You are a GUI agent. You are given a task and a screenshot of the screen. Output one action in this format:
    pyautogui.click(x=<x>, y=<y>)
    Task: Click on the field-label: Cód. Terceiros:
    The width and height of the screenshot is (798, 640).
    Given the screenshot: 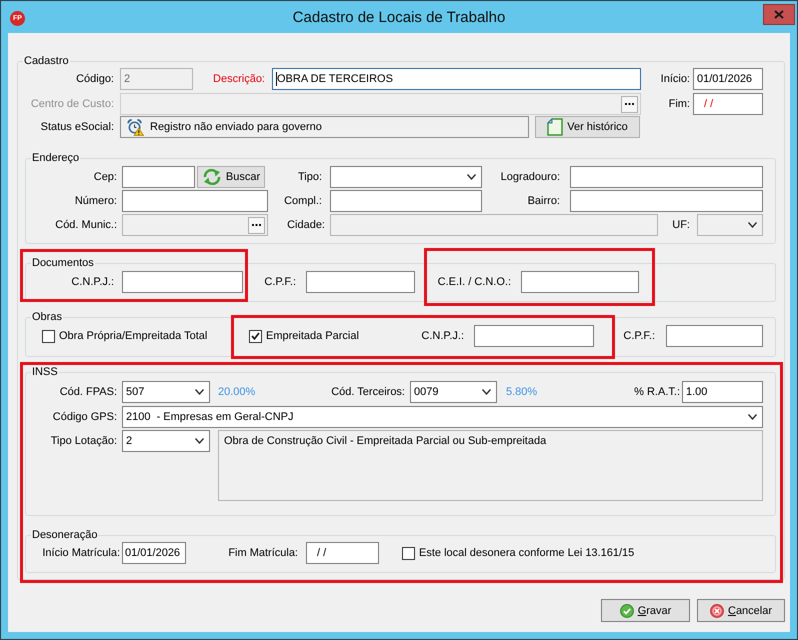 What is the action you would take?
    pyautogui.click(x=368, y=392)
    